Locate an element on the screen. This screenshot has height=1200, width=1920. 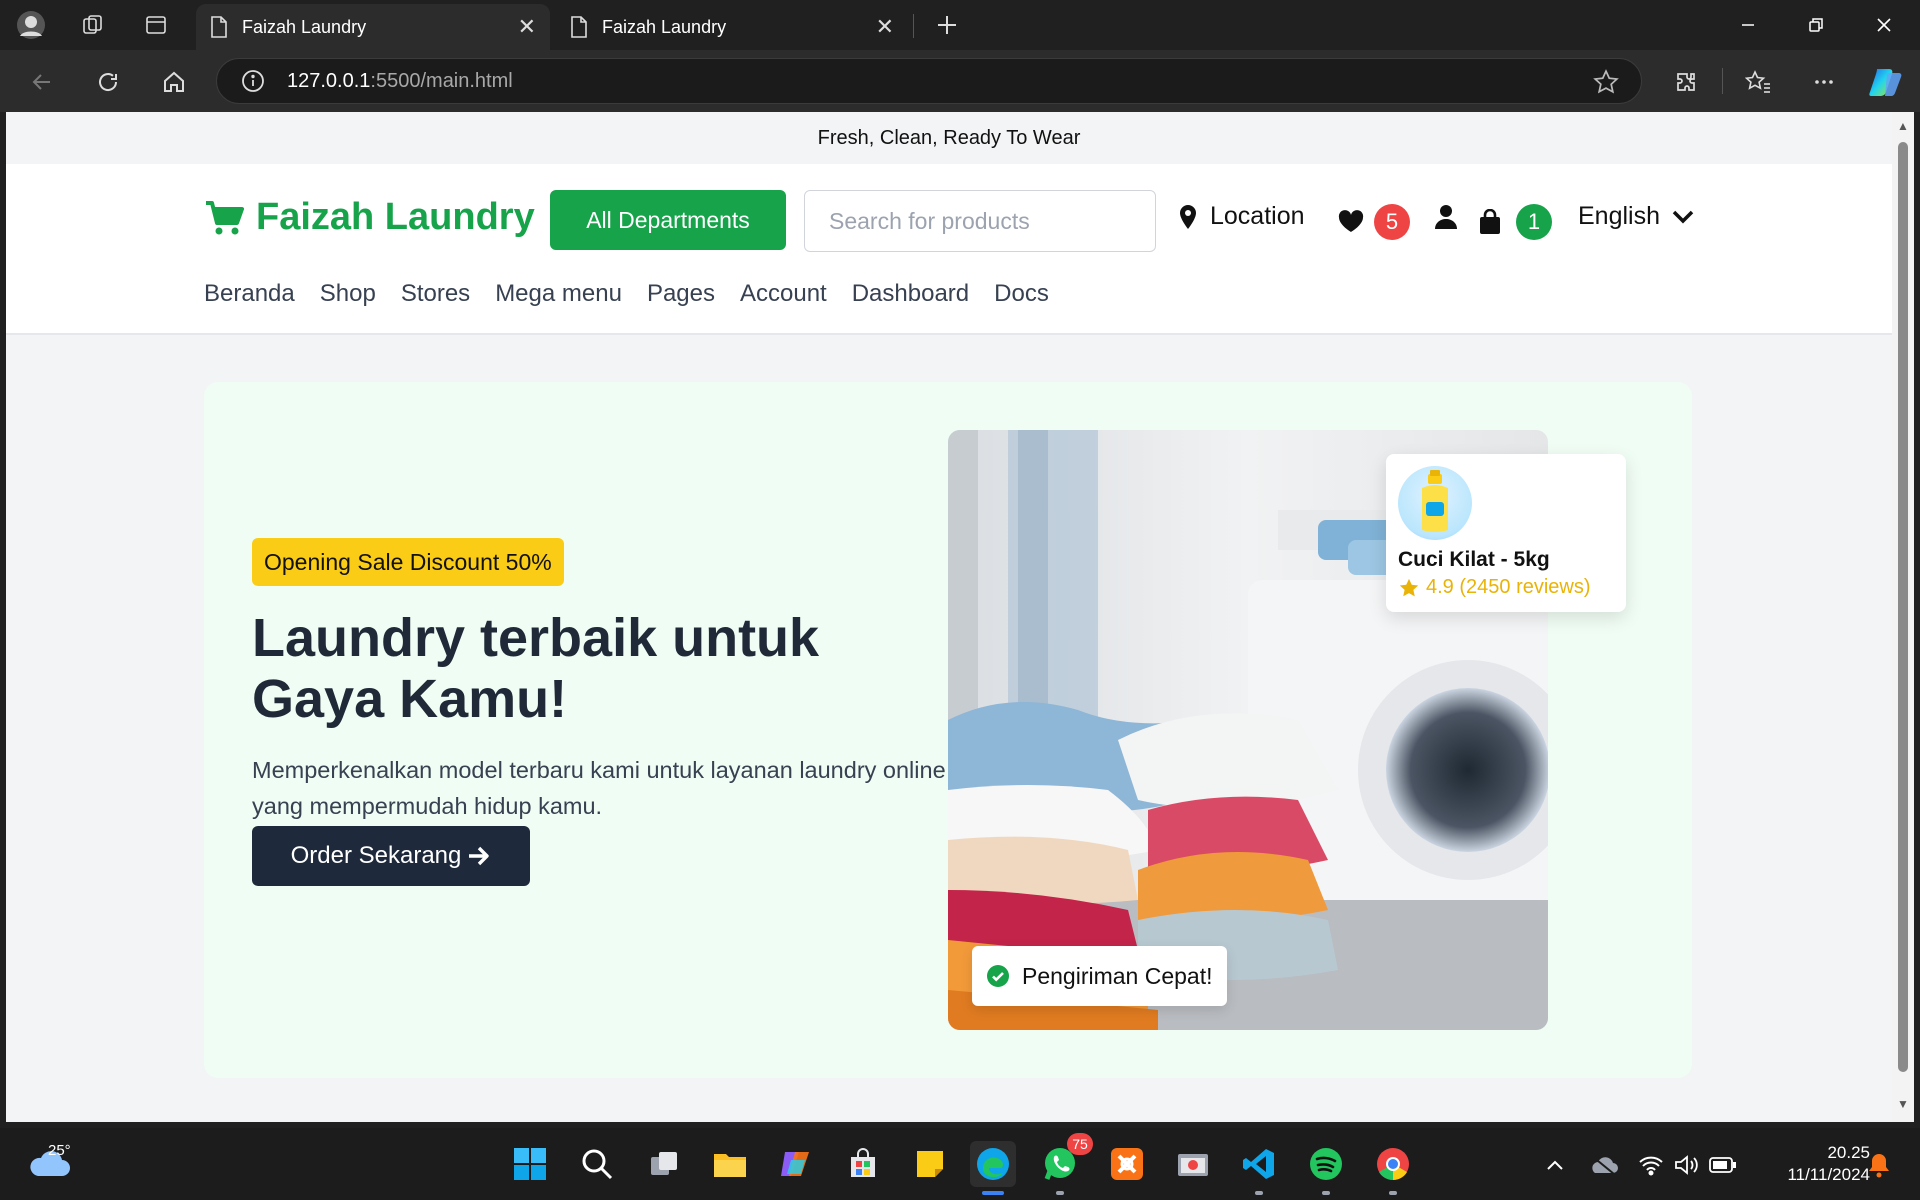
promo-badge: Opening Sale Discount 50% is located at coordinates (408, 562).